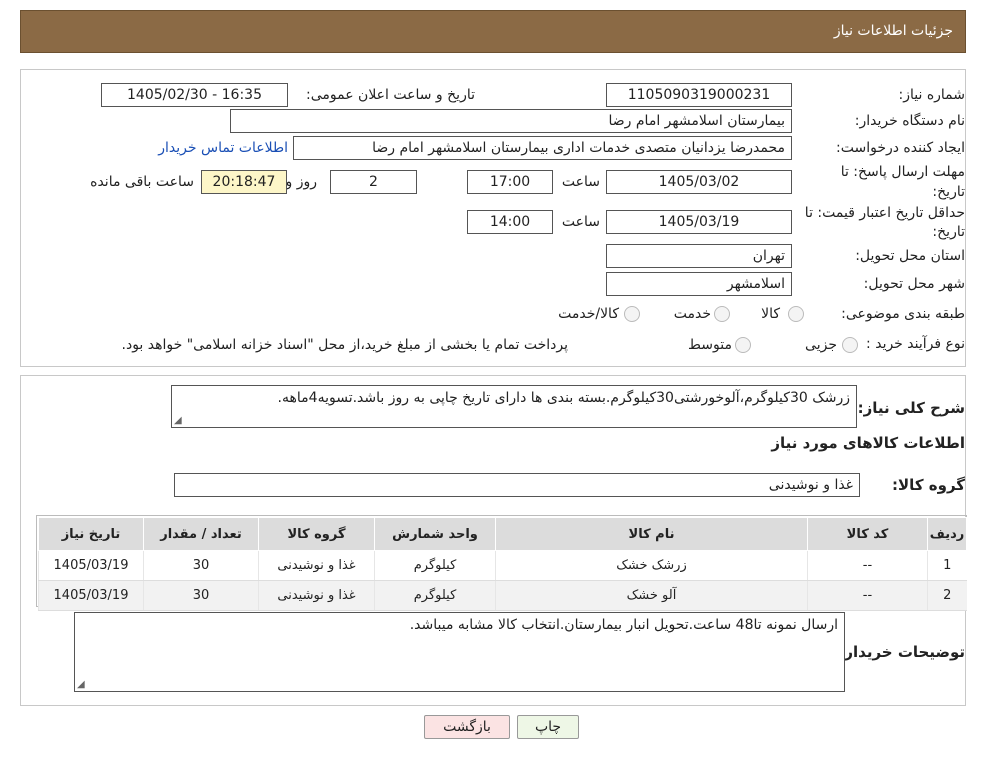 This screenshot has width=985, height=759. What do you see at coordinates (201, 534) in the screenshot?
I see `column-header-quantity: تعداد / مقدار` at bounding box center [201, 534].